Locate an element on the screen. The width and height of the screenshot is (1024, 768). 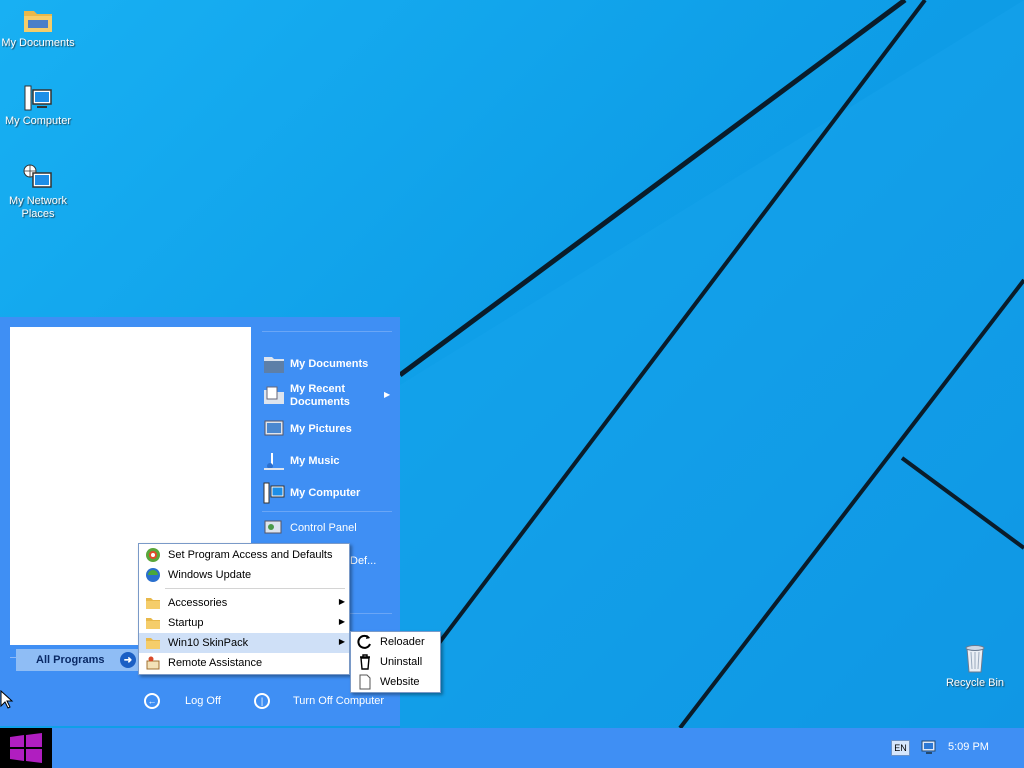
menu-item-label: Win10 SkinPack is located at coordinates (208, 643).